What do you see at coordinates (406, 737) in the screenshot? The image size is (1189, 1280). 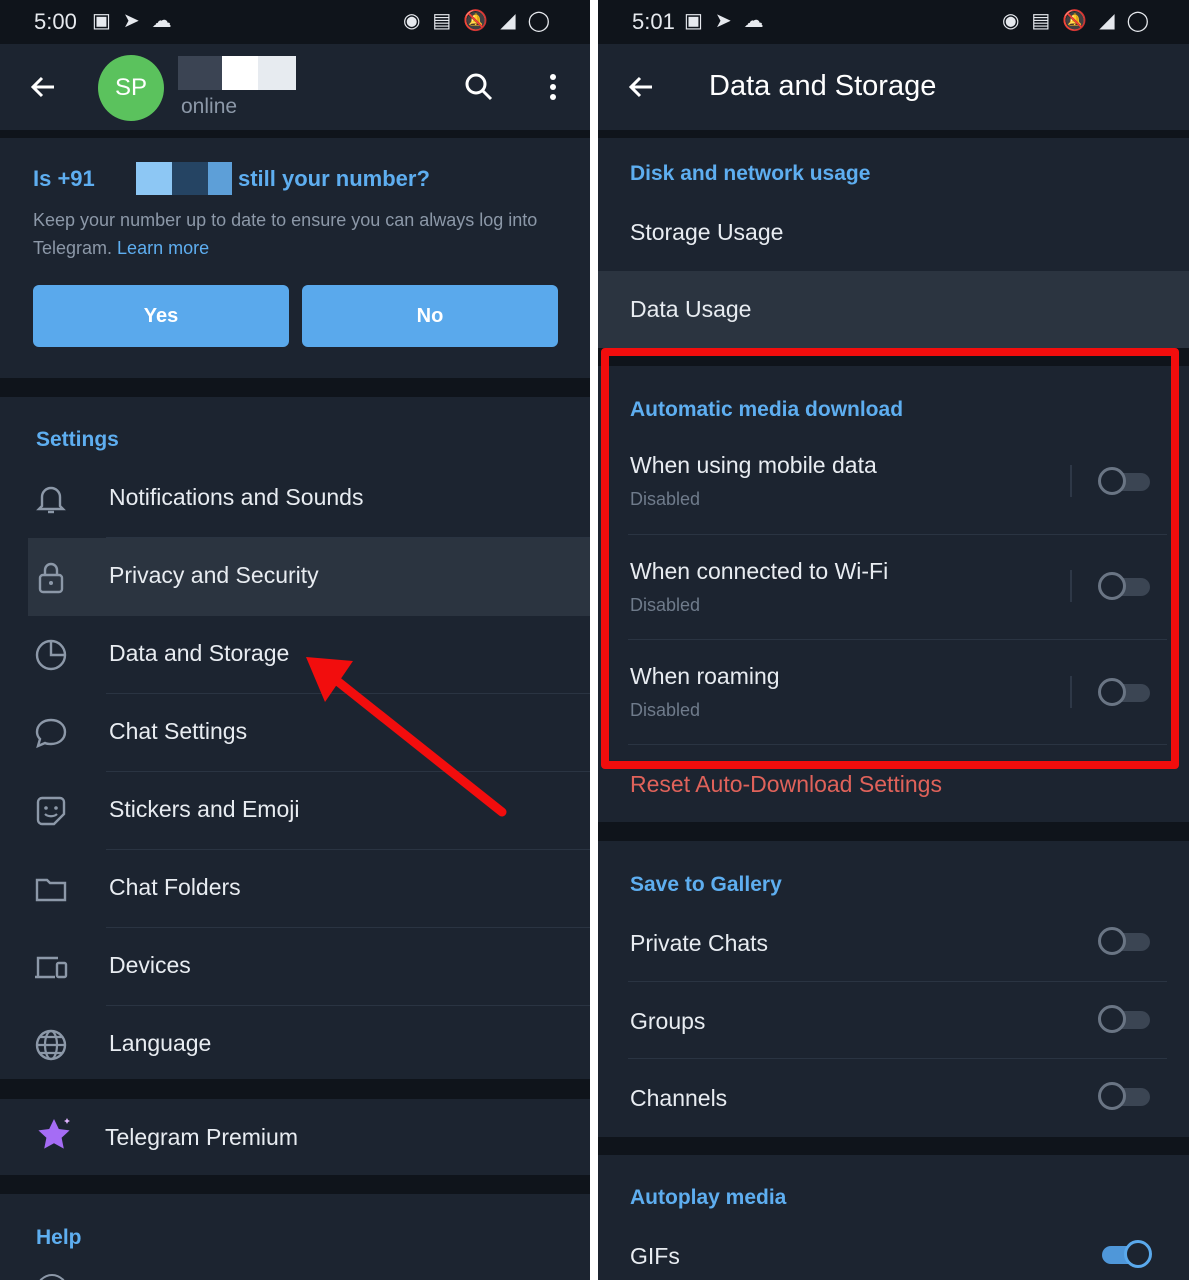 I see `annotation-arrow` at bounding box center [406, 737].